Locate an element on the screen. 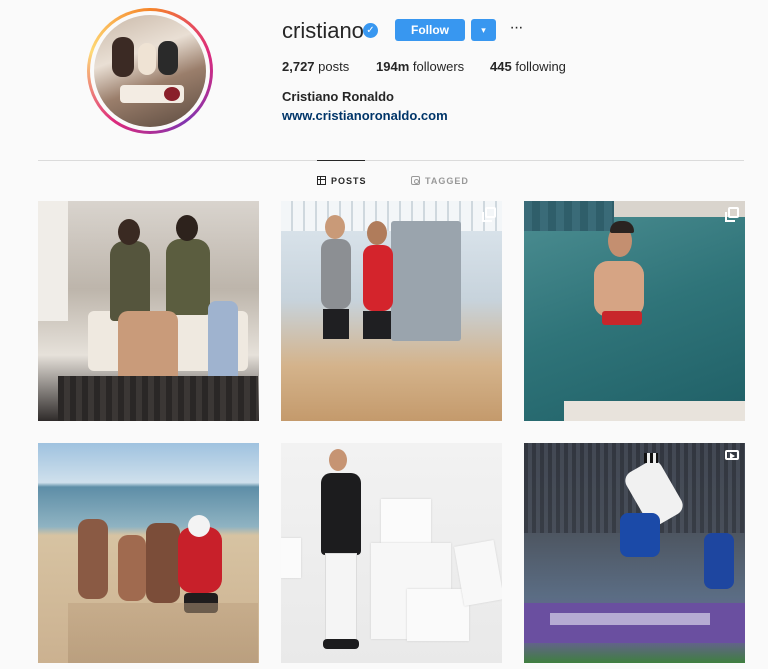  tab-tagged: TAGGED is located at coordinates (440, 181).